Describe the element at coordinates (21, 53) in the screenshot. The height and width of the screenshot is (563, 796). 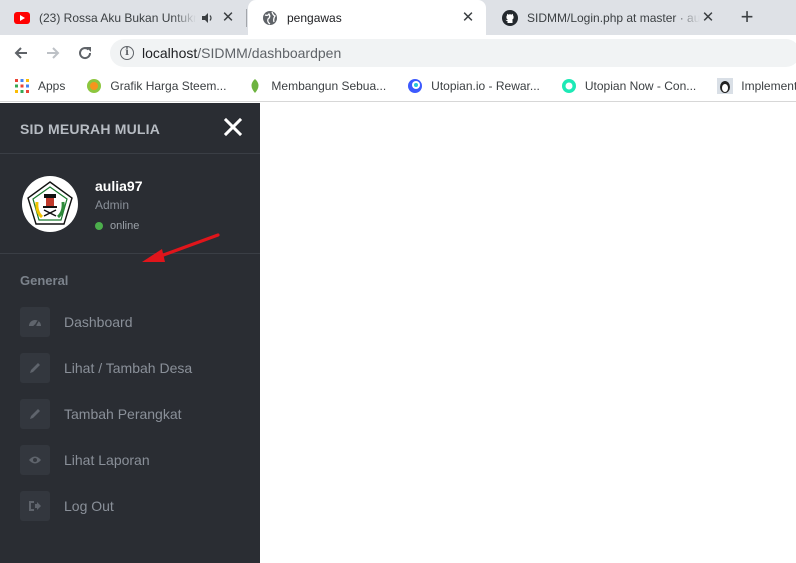
I see `back-arrow-icon` at that location.